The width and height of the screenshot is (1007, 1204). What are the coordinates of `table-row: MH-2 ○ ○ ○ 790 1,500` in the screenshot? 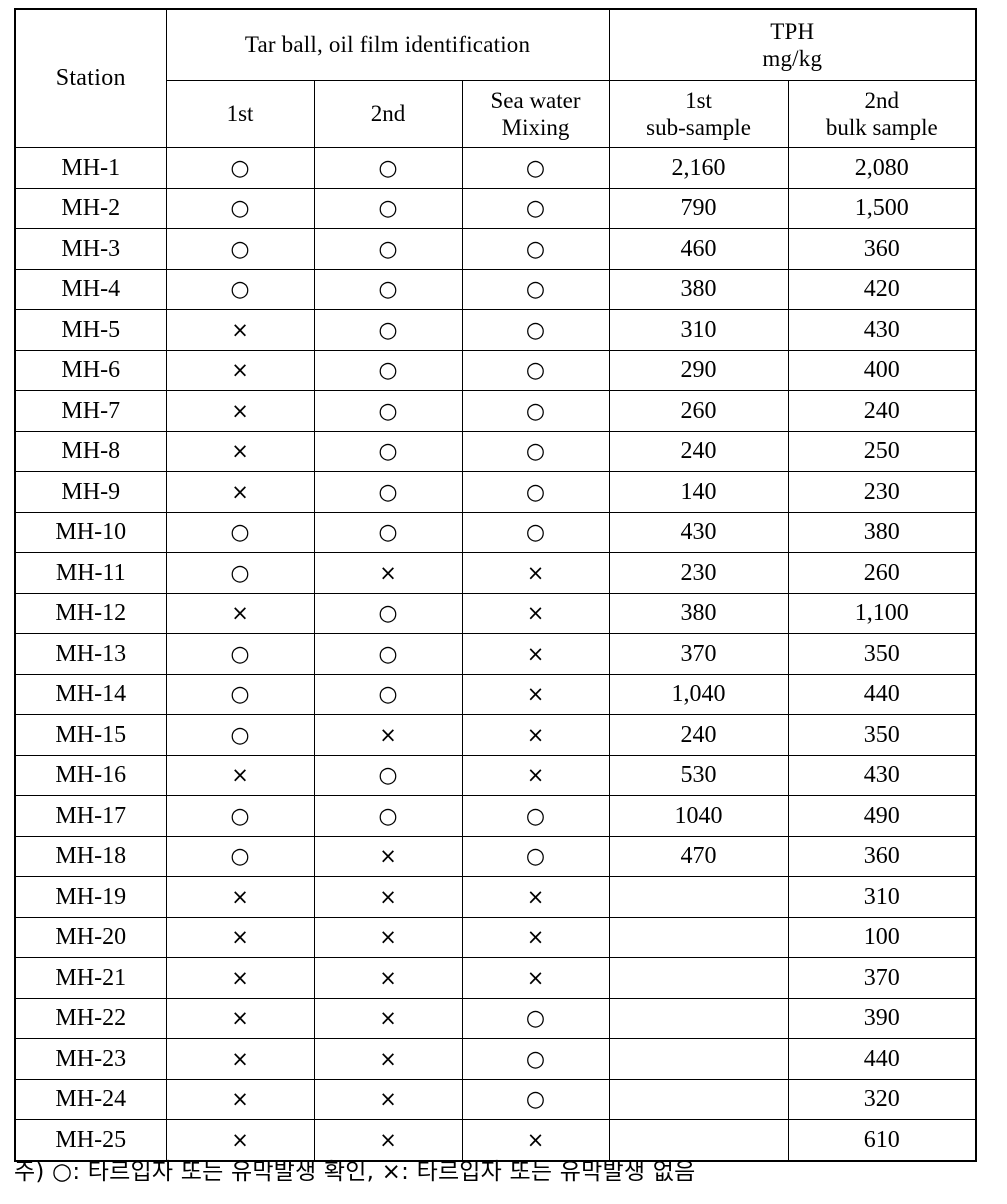 It's located at (495, 208).